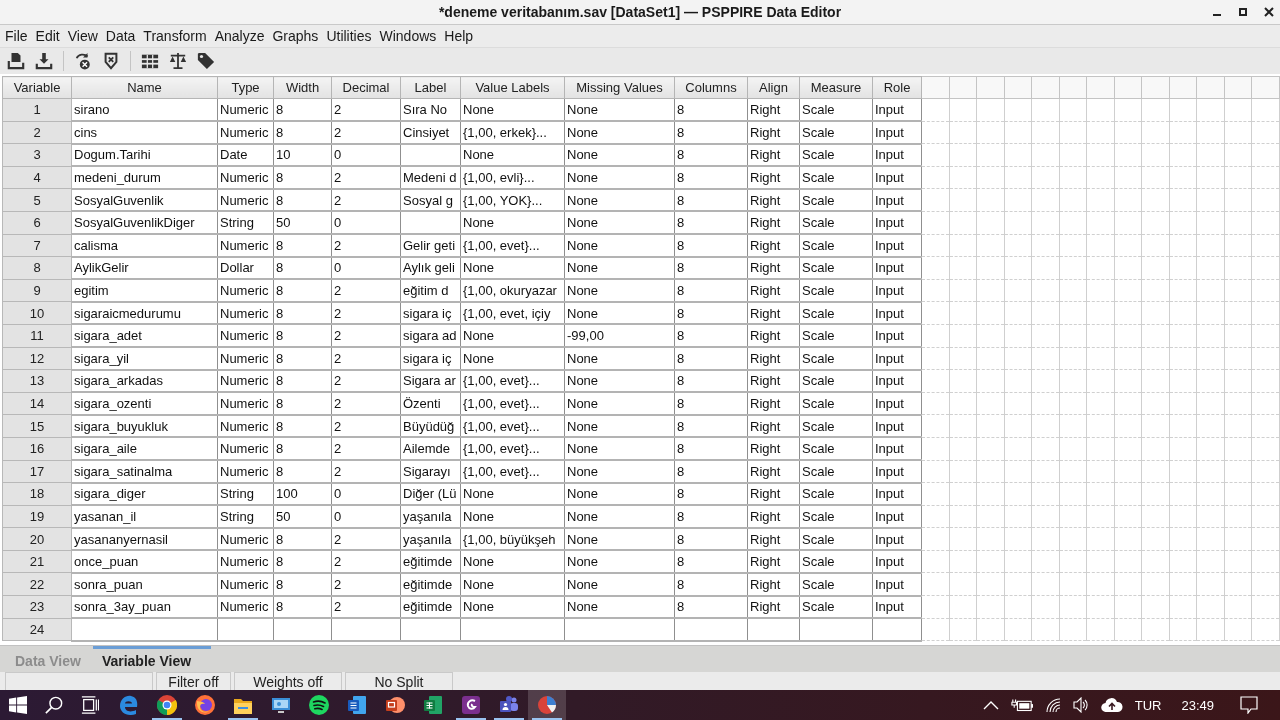  What do you see at coordinates (37, 494) in the screenshot?
I see `row-header: 18` at bounding box center [37, 494].